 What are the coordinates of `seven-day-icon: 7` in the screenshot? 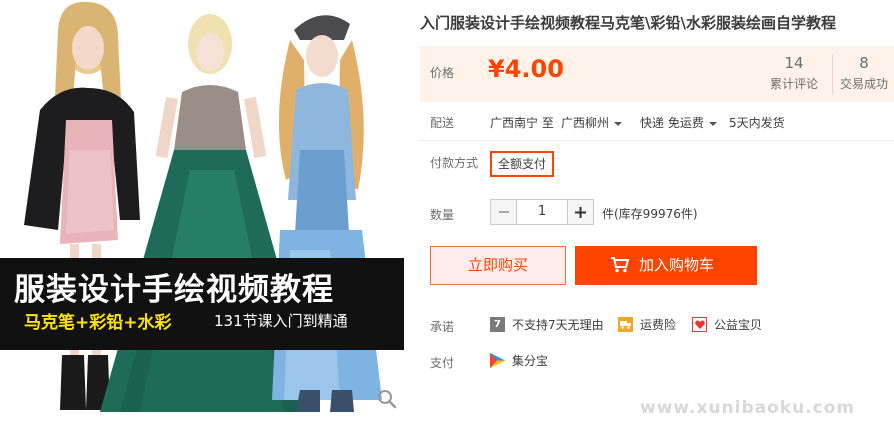 It's located at (497, 324).